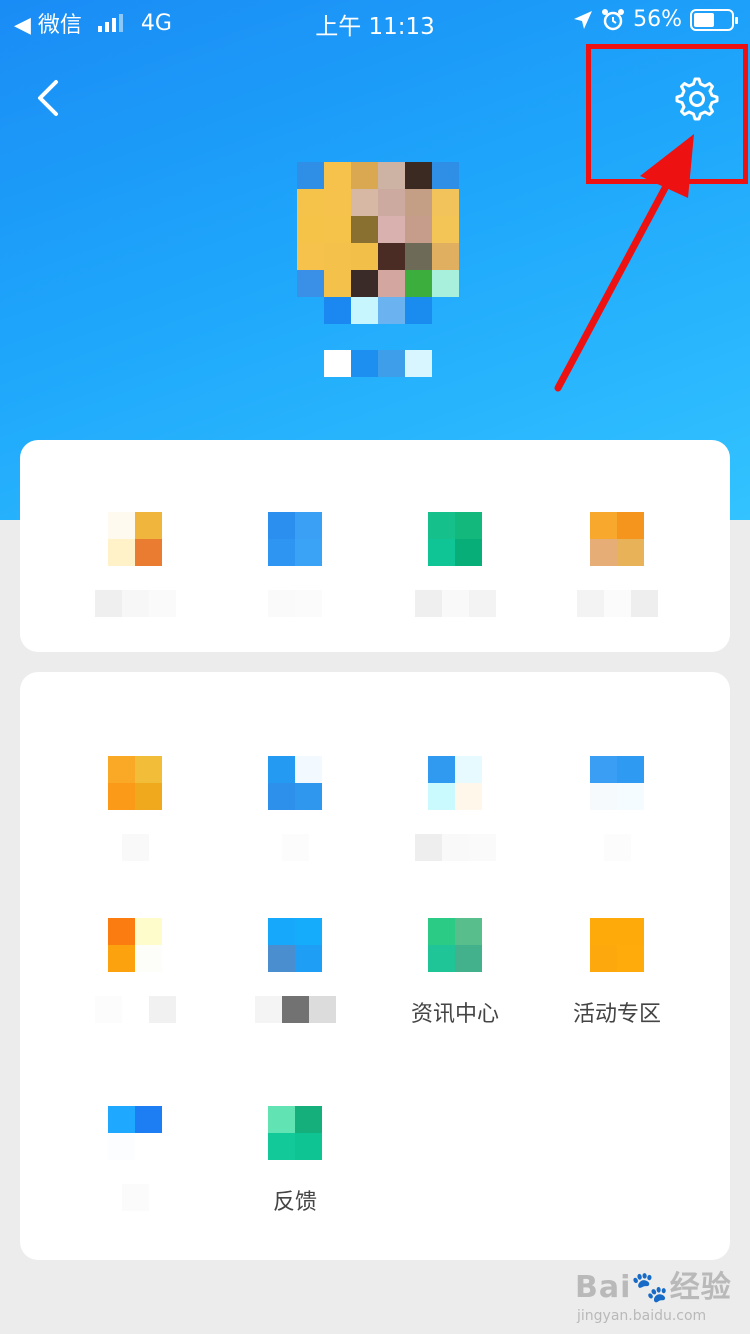  Describe the element at coordinates (642, 1316) in the screenshot. I see `watermark-url: jingyan.baidu.com` at that location.